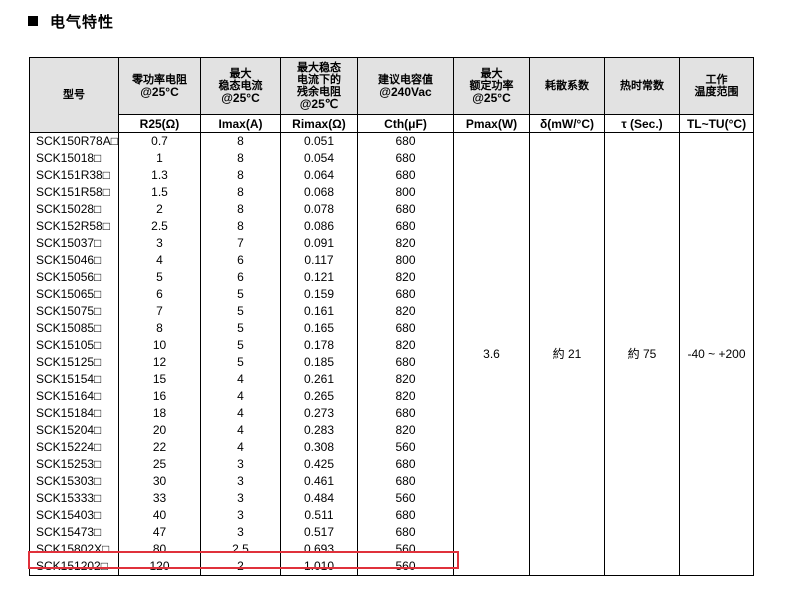 The image size is (785, 605). Describe the element at coordinates (405, 86) in the screenshot. I see `column-header: 建议电容值 @240Vac` at that location.